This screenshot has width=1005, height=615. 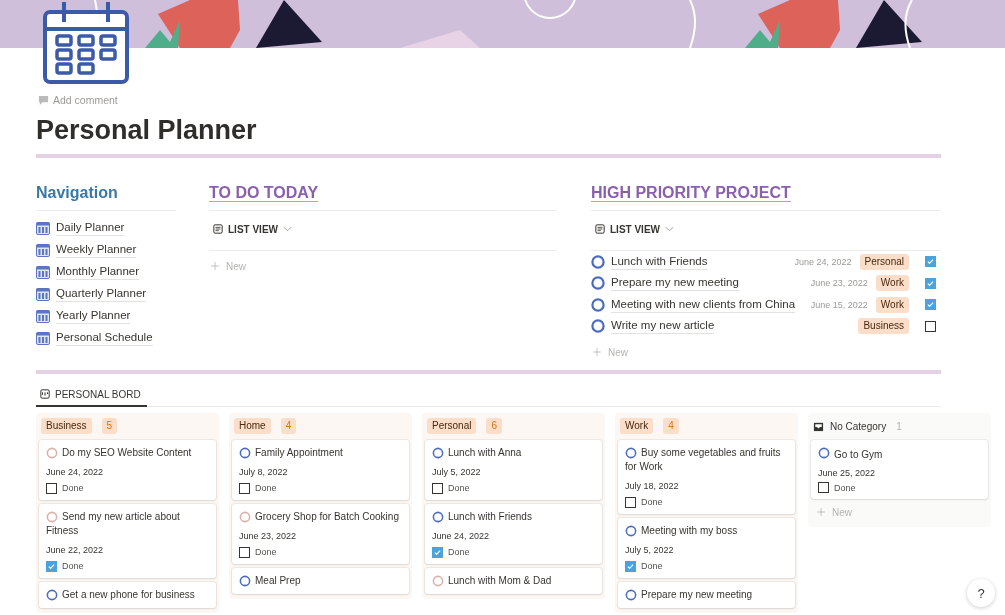 What do you see at coordinates (127, 452) in the screenshot?
I see `card-title: Do my SEO Website Content` at bounding box center [127, 452].